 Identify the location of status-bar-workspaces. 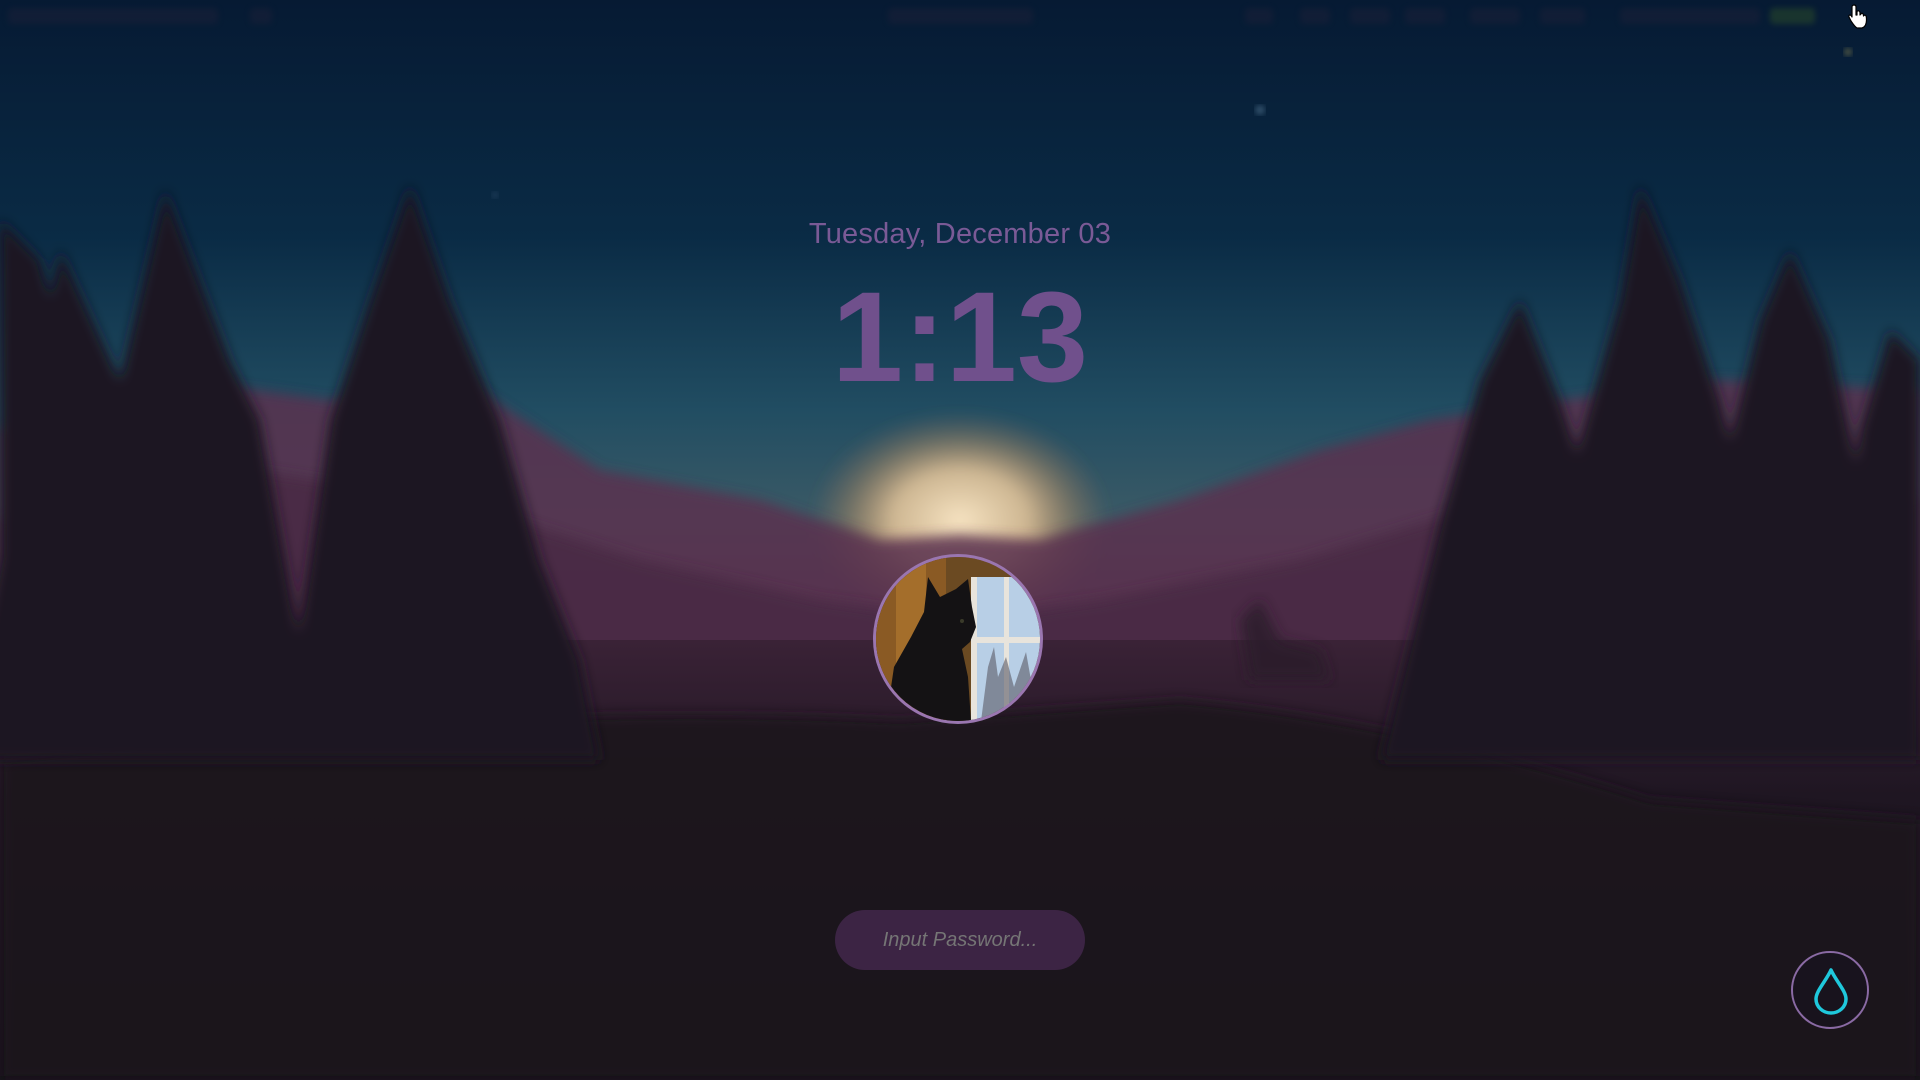
(113, 16).